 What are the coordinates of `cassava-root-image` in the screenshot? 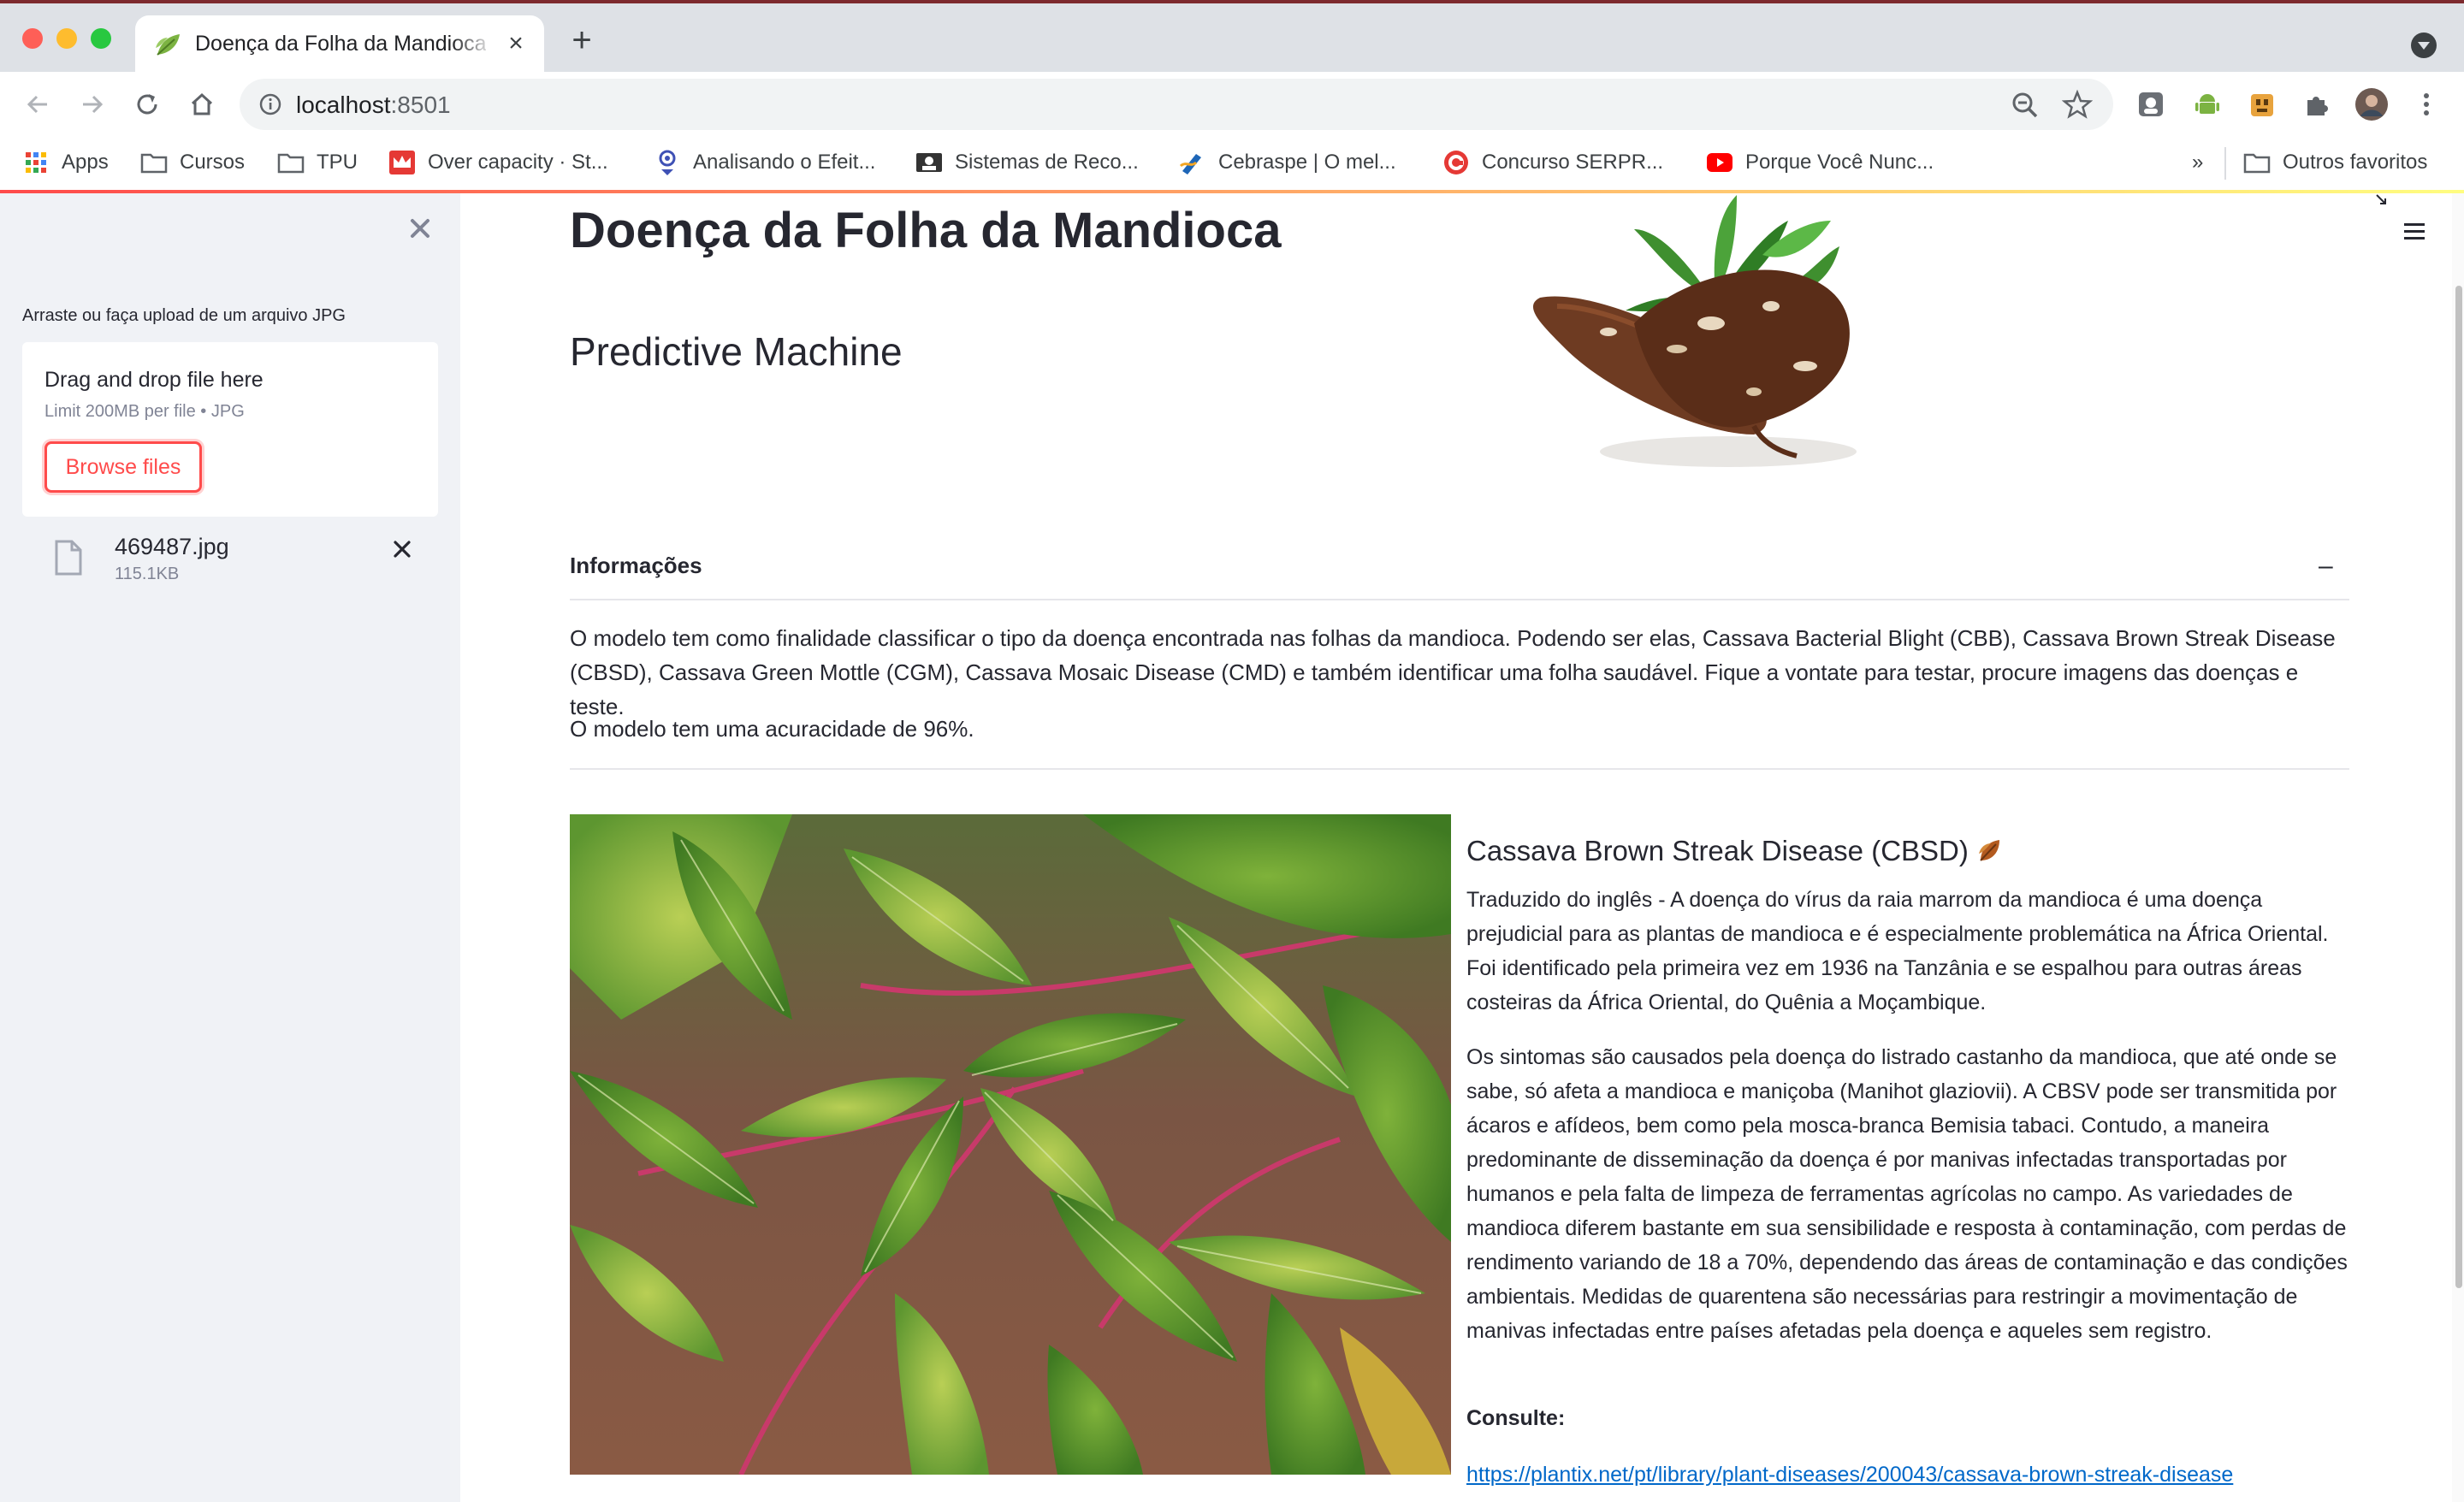 It's located at (1694, 331).